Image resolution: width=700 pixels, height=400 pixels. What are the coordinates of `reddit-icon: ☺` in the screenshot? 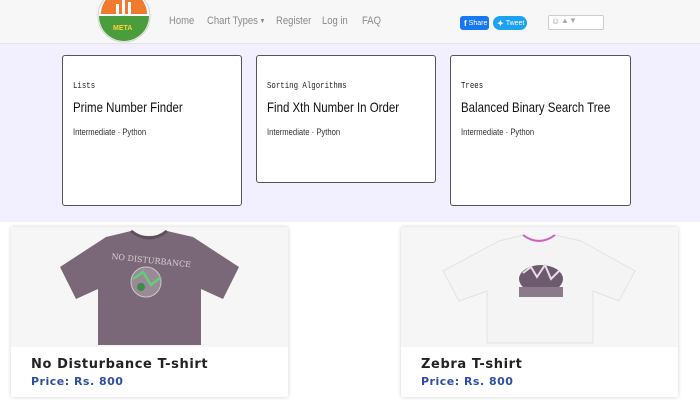 It's located at (555, 21).